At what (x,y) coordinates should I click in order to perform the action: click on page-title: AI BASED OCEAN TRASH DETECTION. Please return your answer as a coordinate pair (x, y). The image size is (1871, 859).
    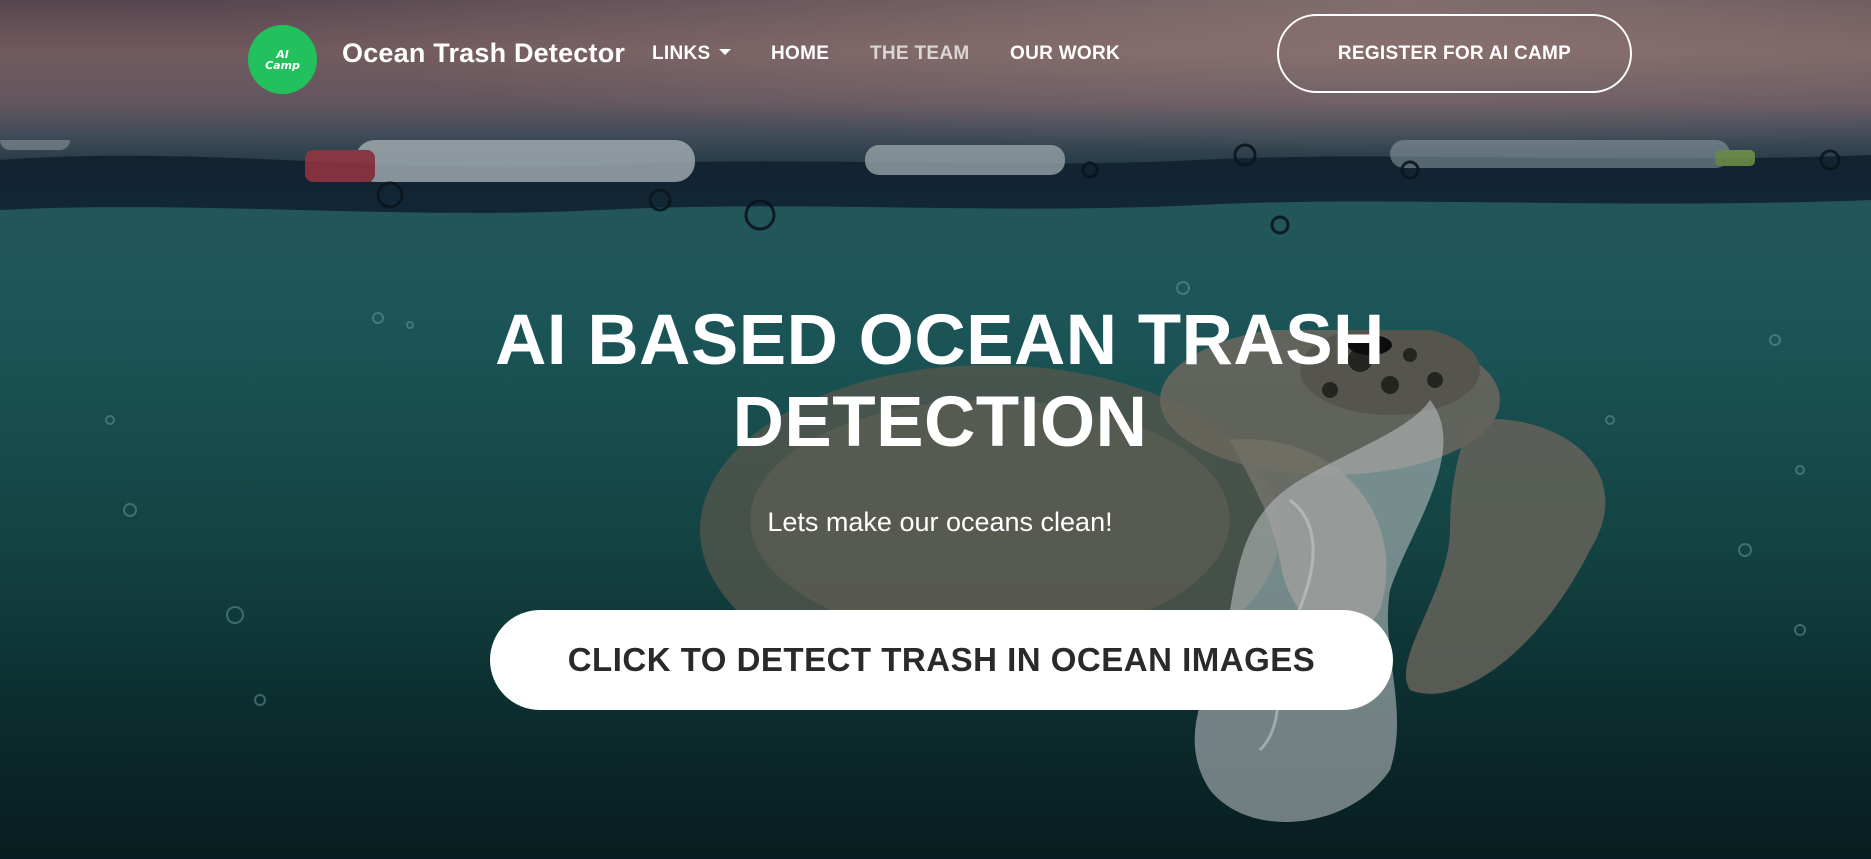
    Looking at the image, I should click on (940, 382).